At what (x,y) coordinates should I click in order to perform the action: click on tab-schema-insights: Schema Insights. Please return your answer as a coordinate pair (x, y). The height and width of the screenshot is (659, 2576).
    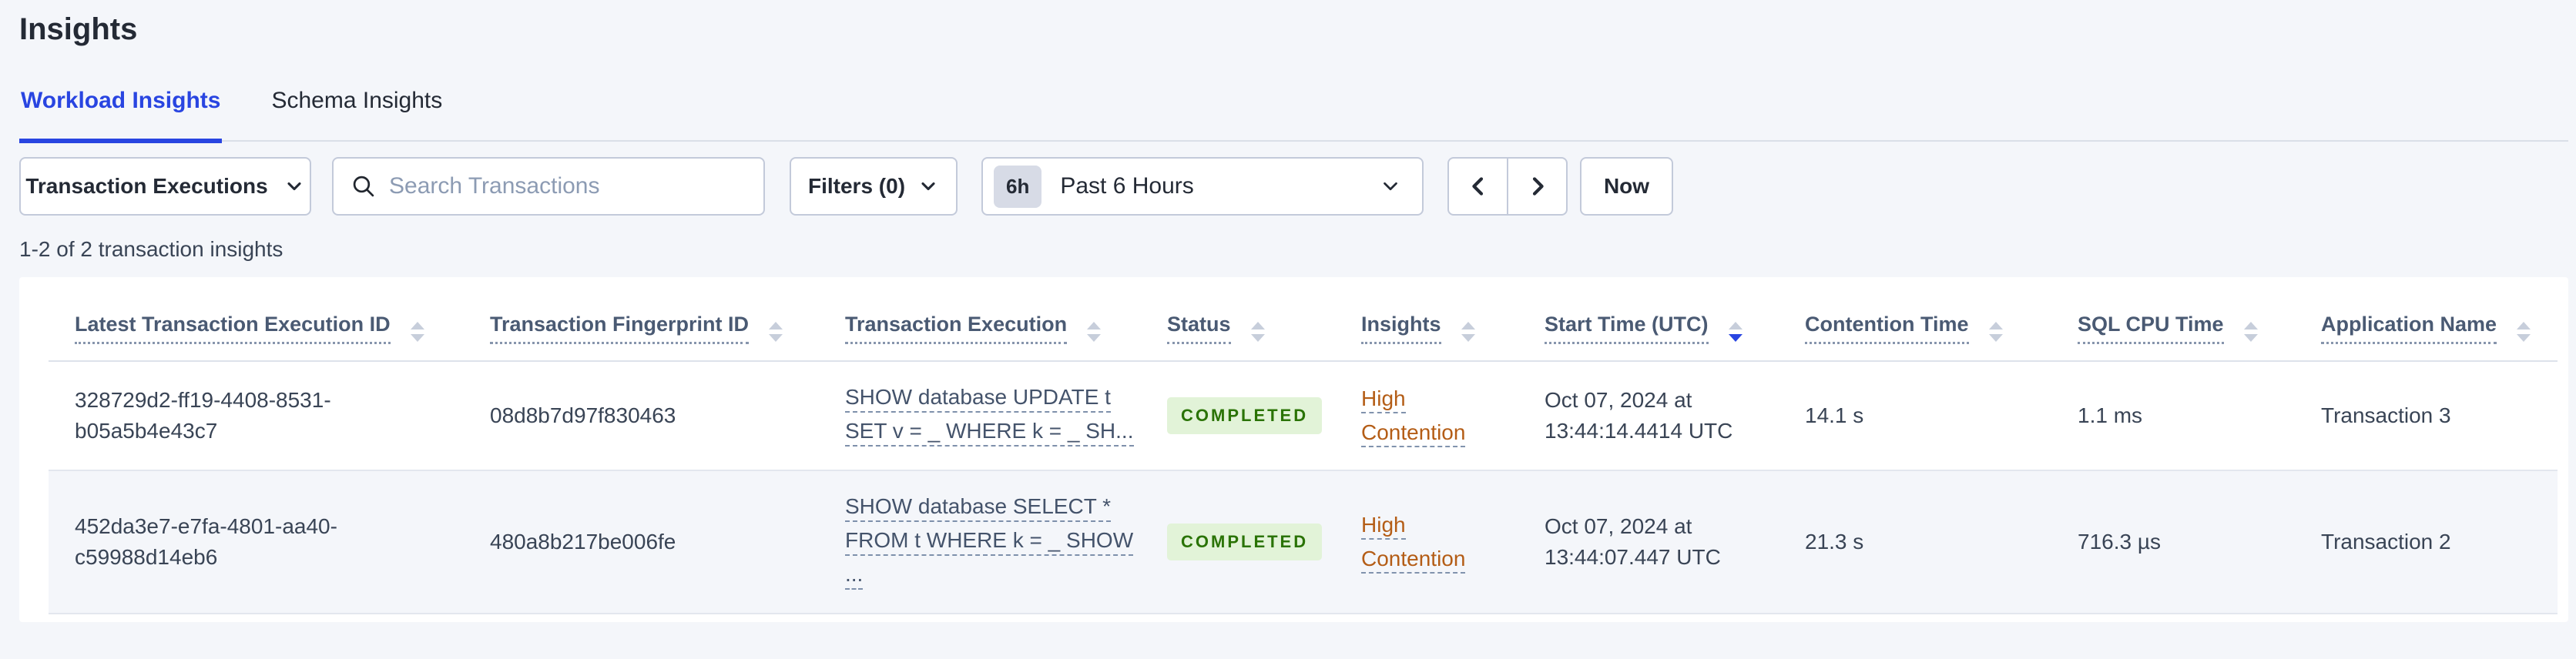
    Looking at the image, I should click on (357, 114).